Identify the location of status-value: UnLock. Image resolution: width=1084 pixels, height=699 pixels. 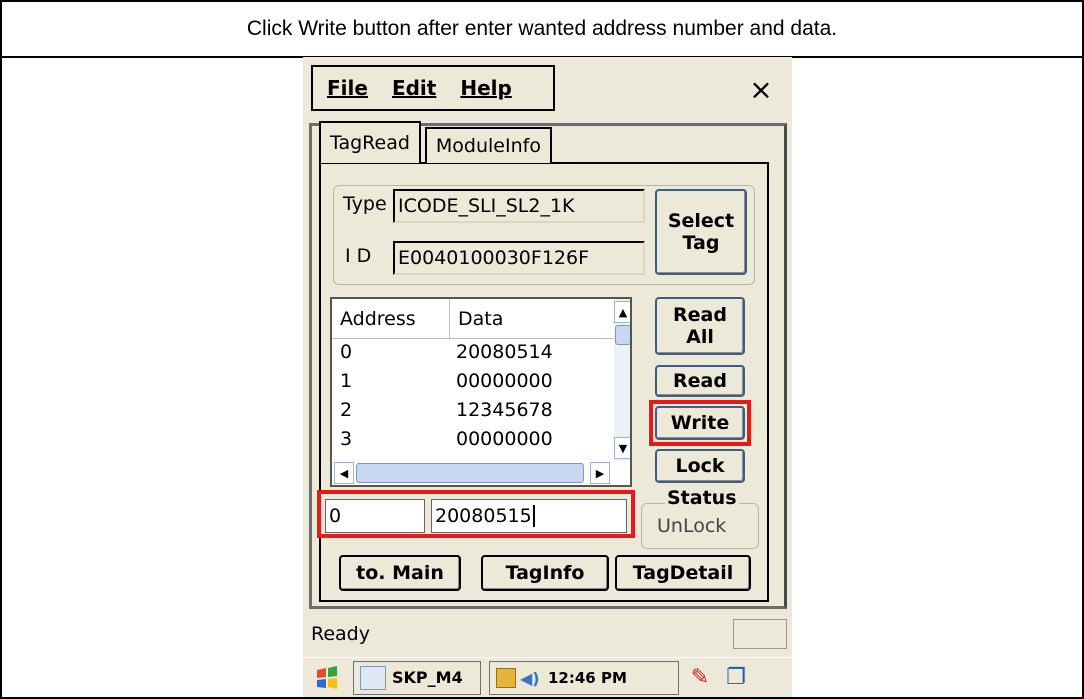
(692, 526).